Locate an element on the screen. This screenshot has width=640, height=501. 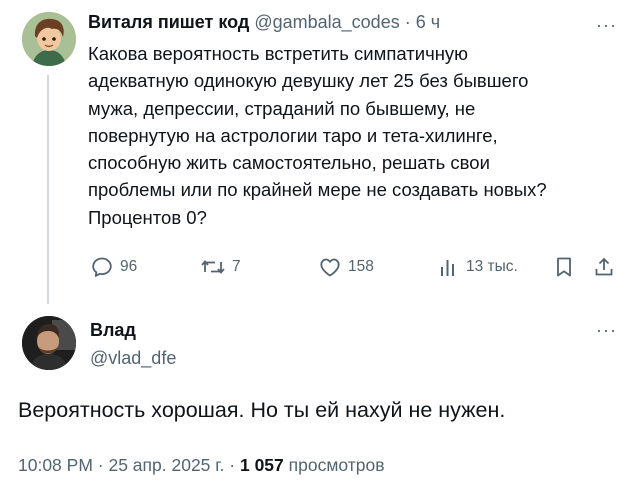
share-upload-icon is located at coordinates (604, 266).